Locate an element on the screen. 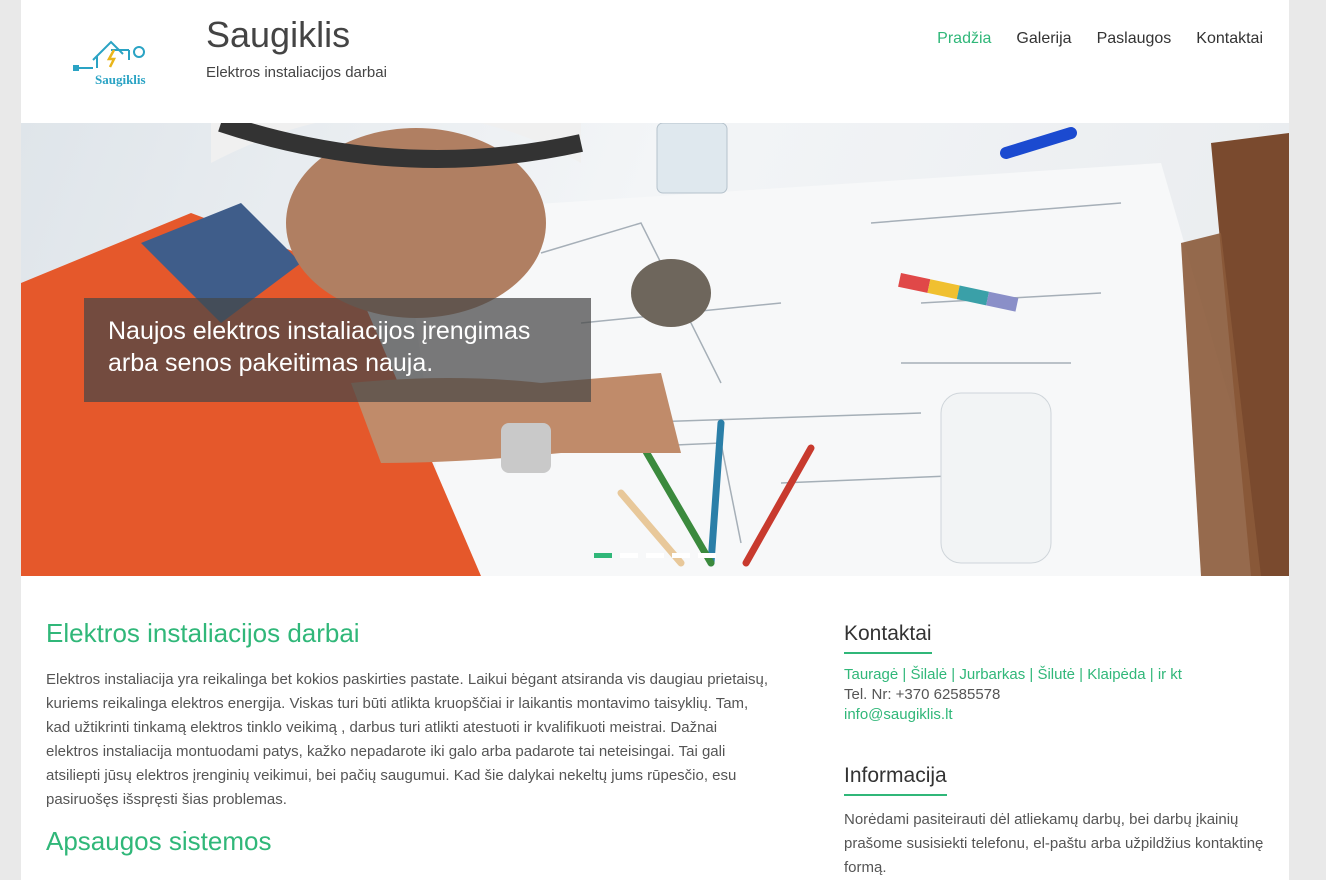  site-logo: Saugiklis is located at coordinates (116, 61).